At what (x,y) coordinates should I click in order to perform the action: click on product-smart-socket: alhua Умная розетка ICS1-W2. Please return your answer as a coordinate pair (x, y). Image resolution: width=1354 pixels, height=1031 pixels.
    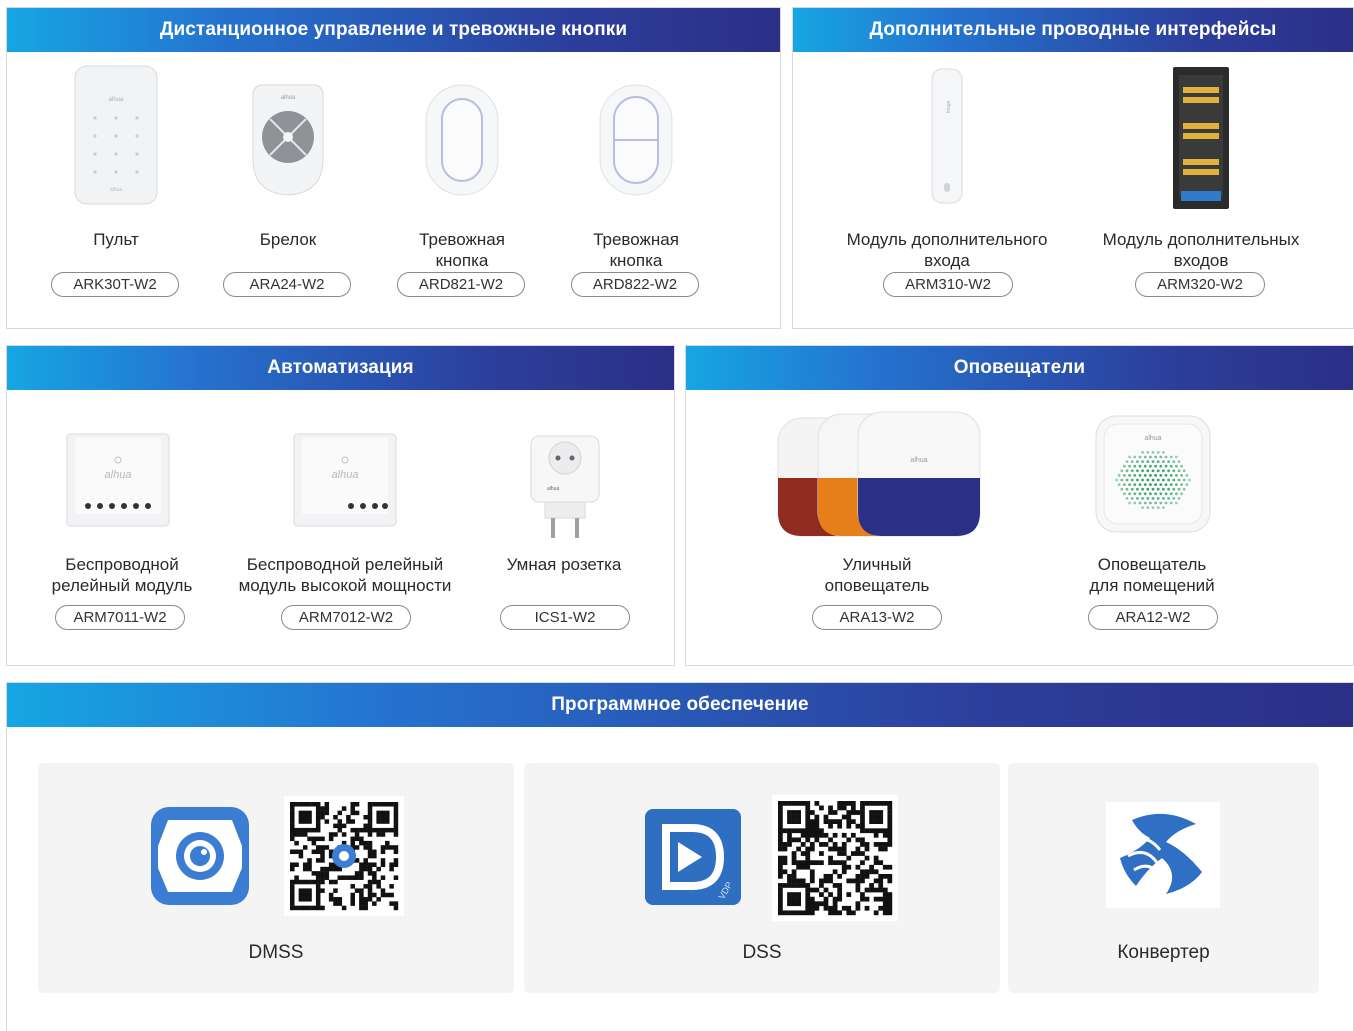
    Looking at the image, I should click on (564, 512).